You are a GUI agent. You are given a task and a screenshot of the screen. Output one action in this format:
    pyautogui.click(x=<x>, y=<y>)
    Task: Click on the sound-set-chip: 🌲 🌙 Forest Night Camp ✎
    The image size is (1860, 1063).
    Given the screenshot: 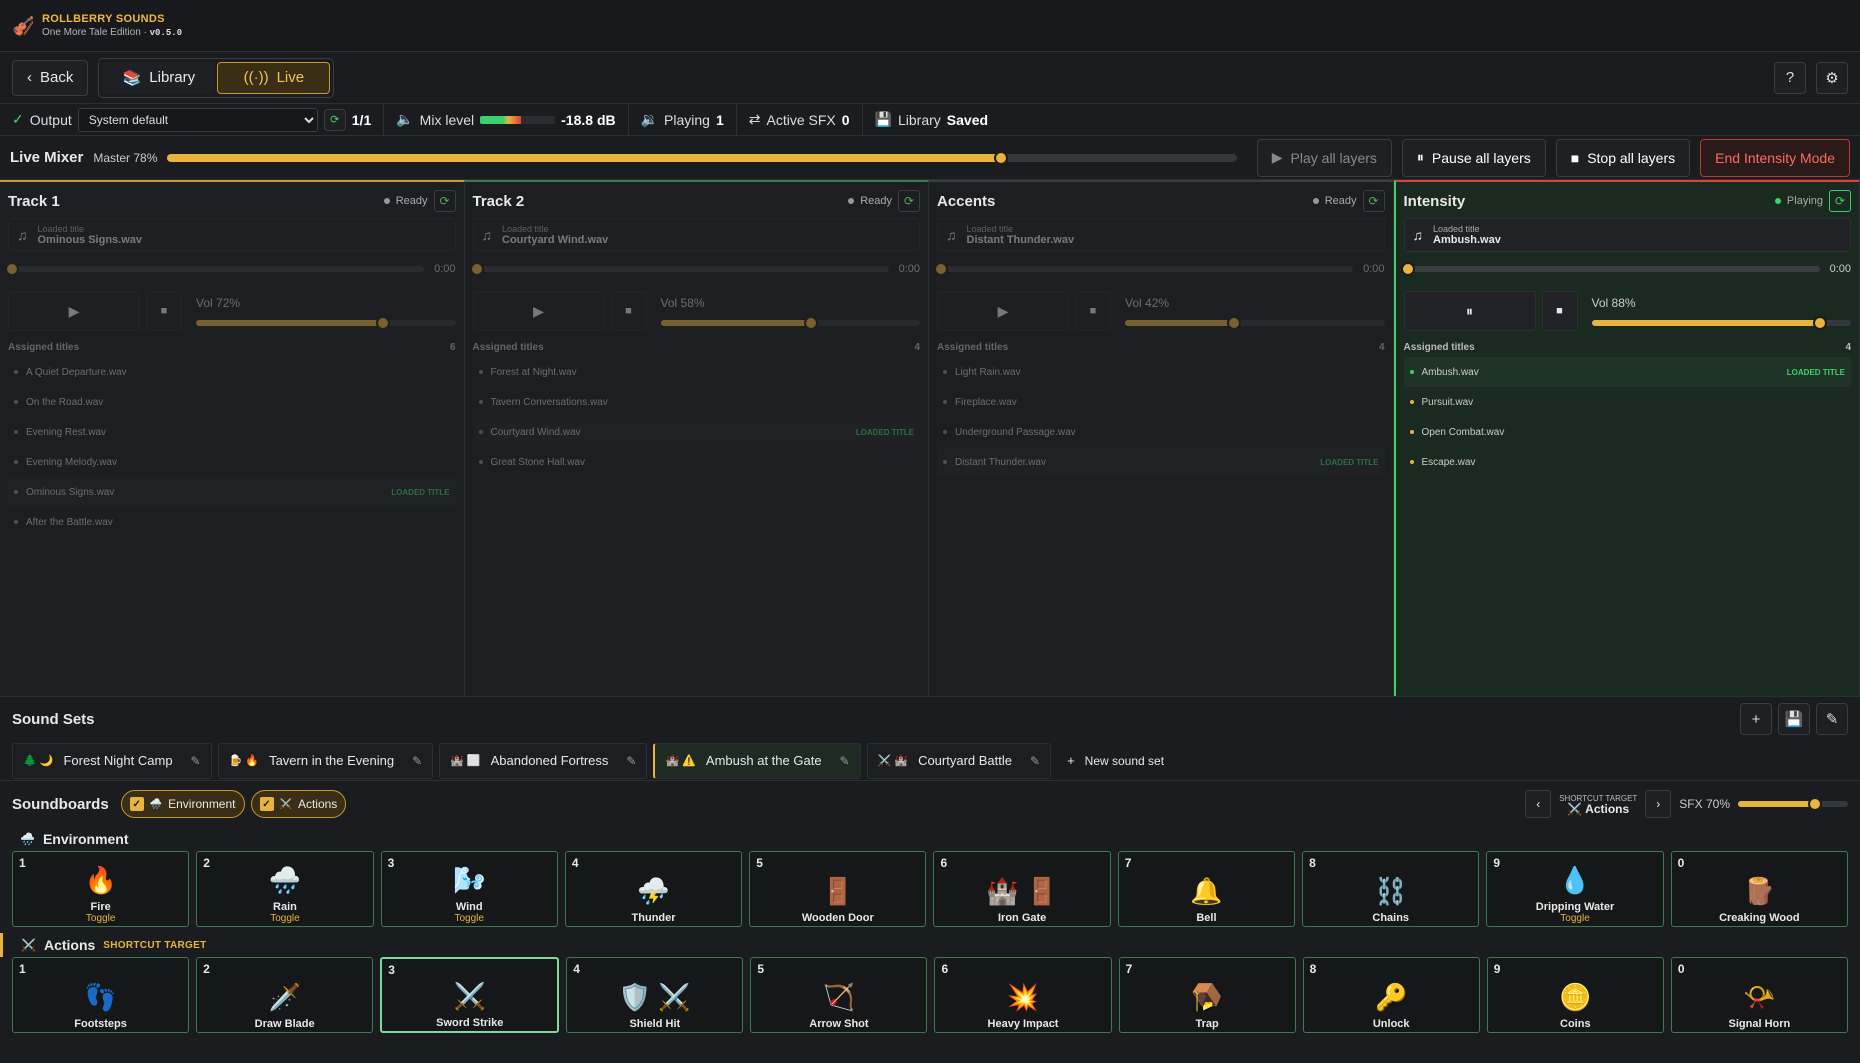 What is the action you would take?
    pyautogui.click(x=112, y=760)
    